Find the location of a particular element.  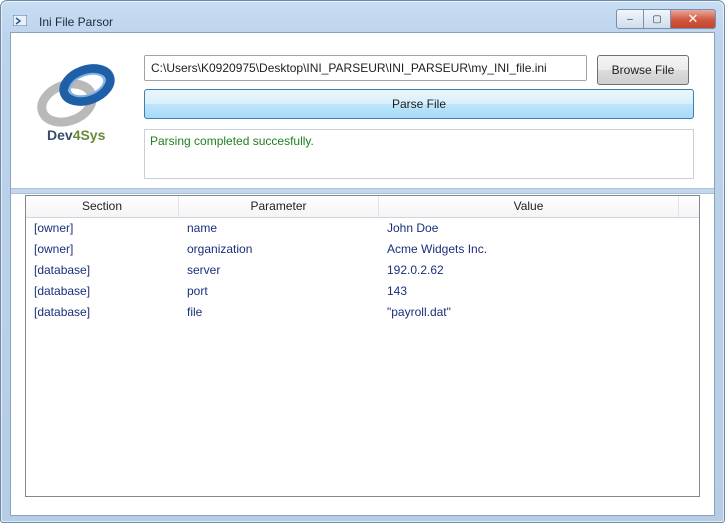

cell-value: 143 is located at coordinates (397, 291).